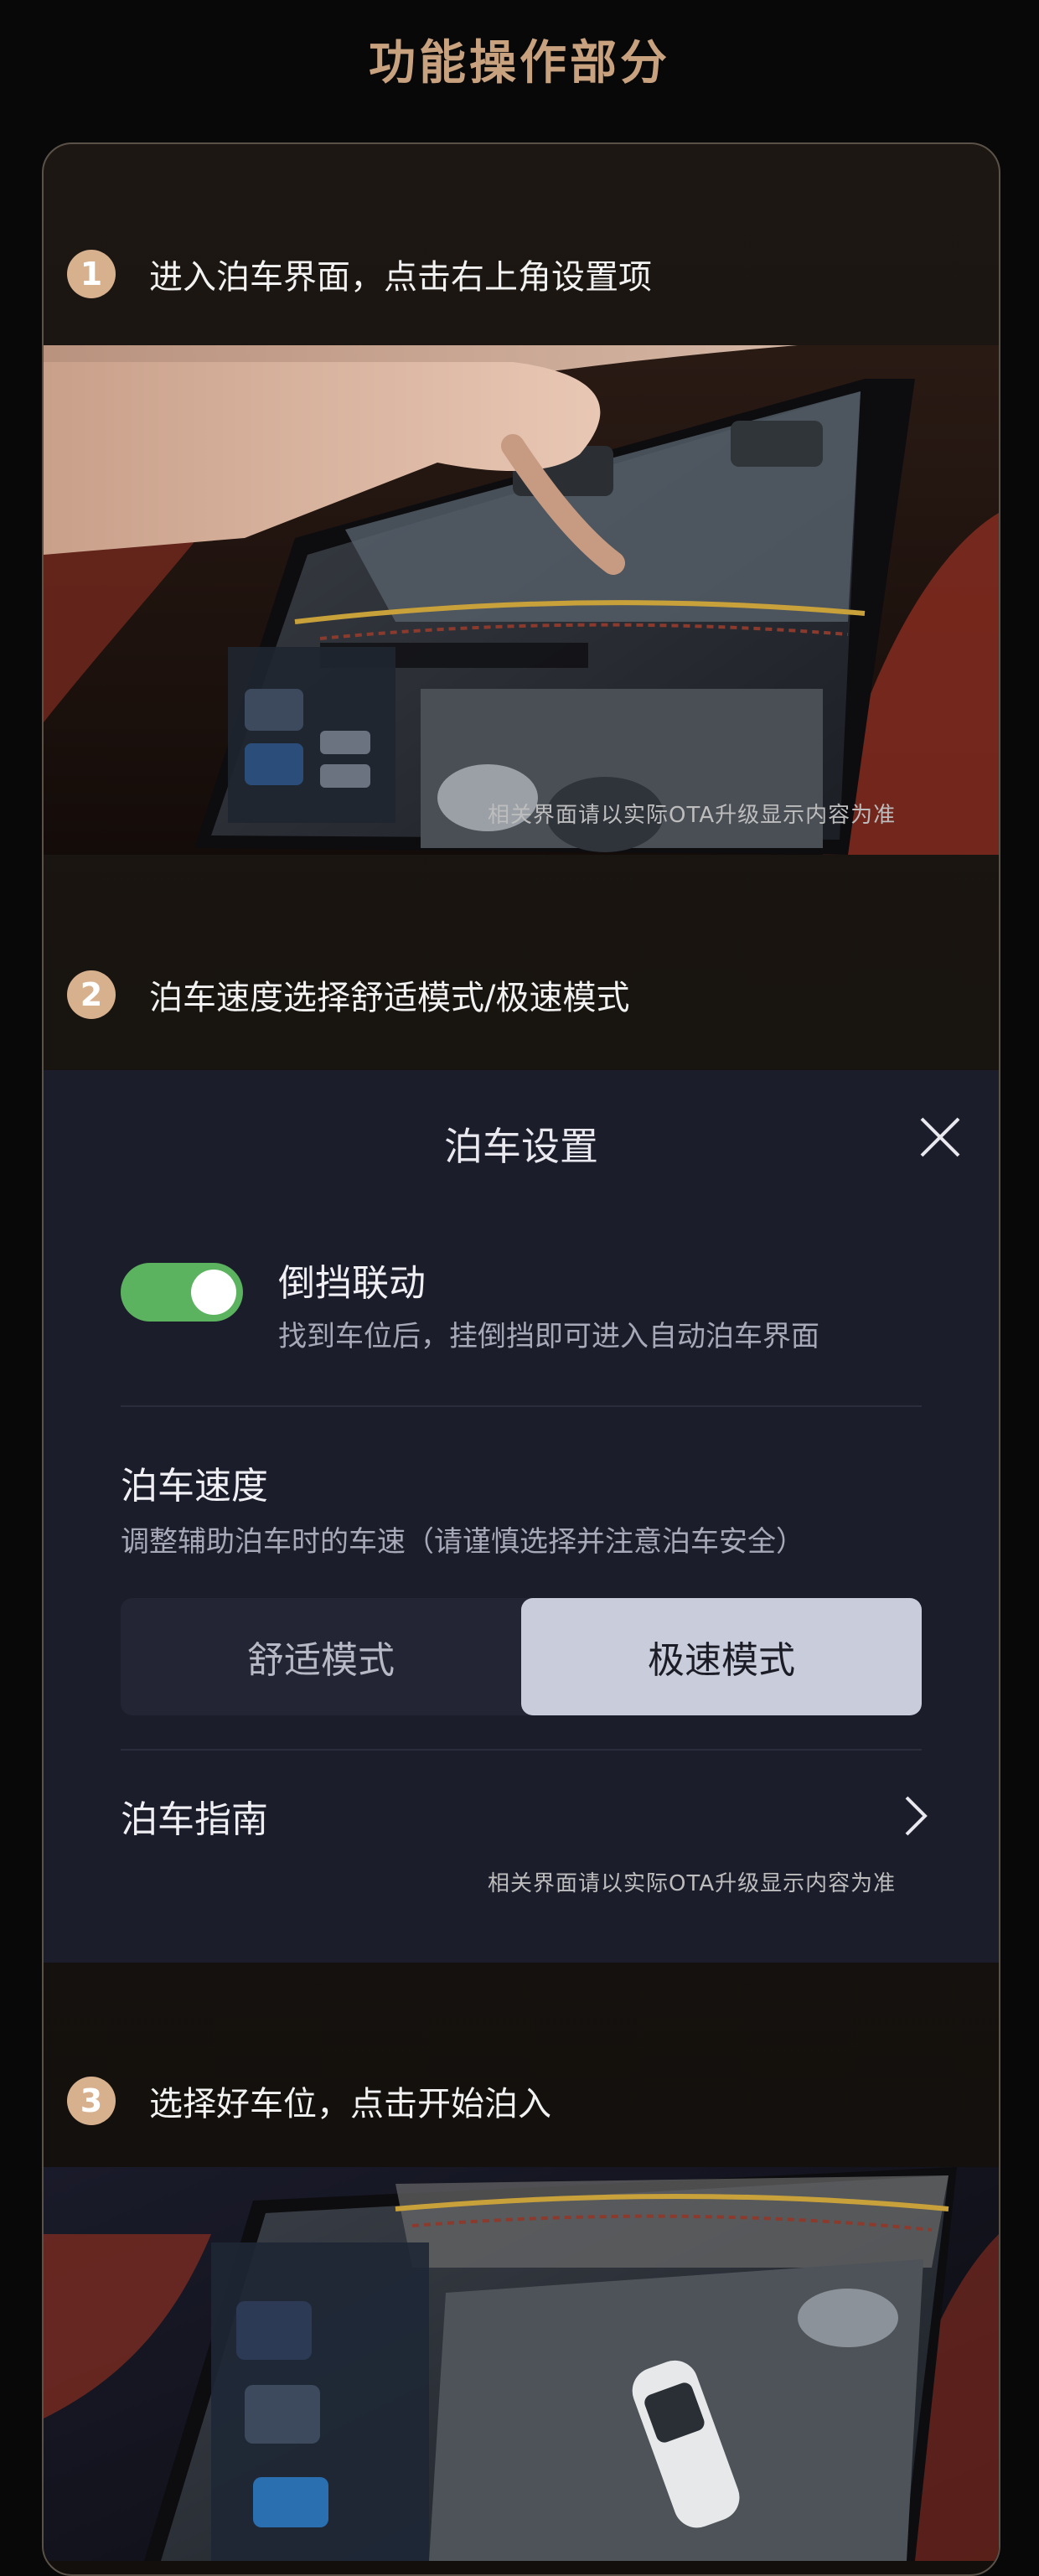 The height and width of the screenshot is (2576, 1039). Describe the element at coordinates (352, 1283) in the screenshot. I see `reverse-link-label: 倒挡联动` at that location.